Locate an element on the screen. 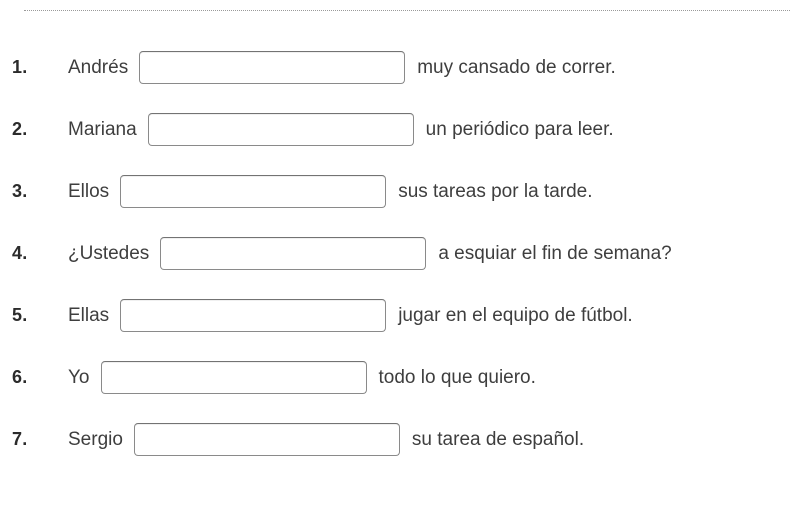 Image resolution: width=800 pixels, height=517 pixels. exercise-row: 4. ¿Ustedes a esquiar el fin de semana? is located at coordinates (400, 253).